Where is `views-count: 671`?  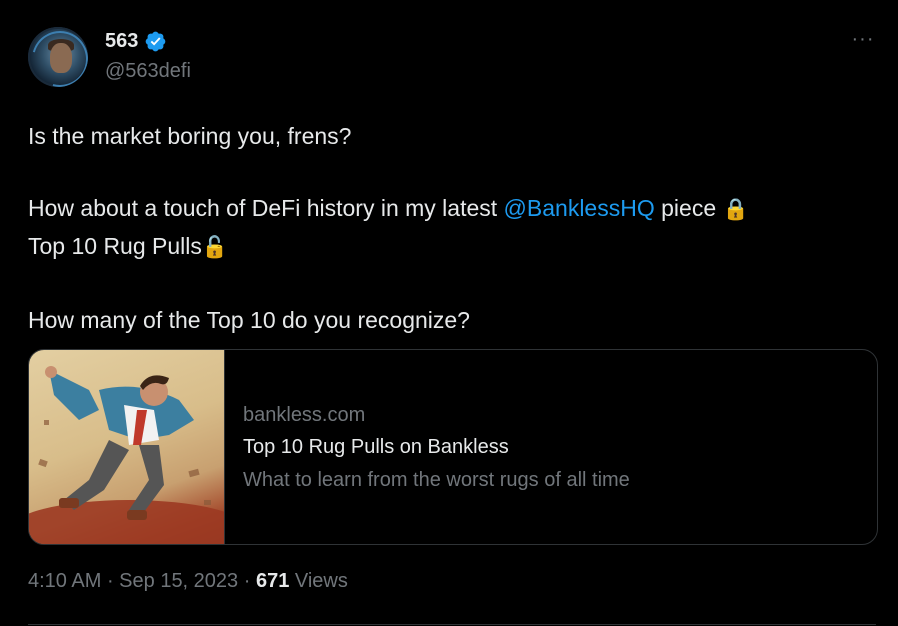 views-count: 671 is located at coordinates (272, 581).